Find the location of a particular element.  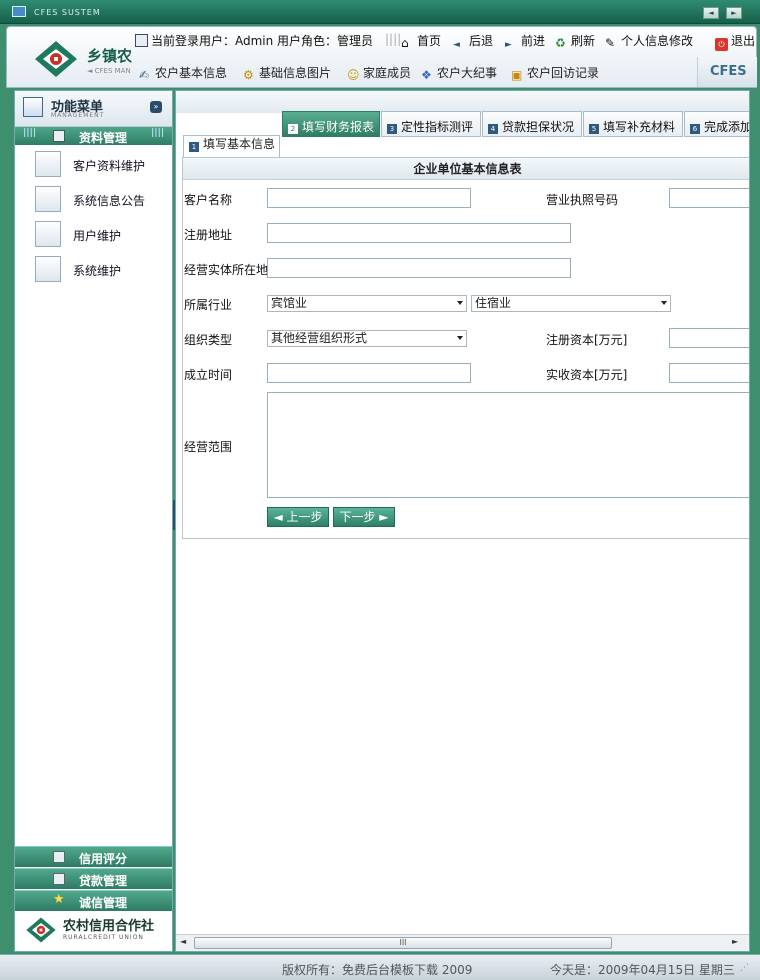

industry-sub-select-value: 住宿业 is located at coordinates (493, 303).